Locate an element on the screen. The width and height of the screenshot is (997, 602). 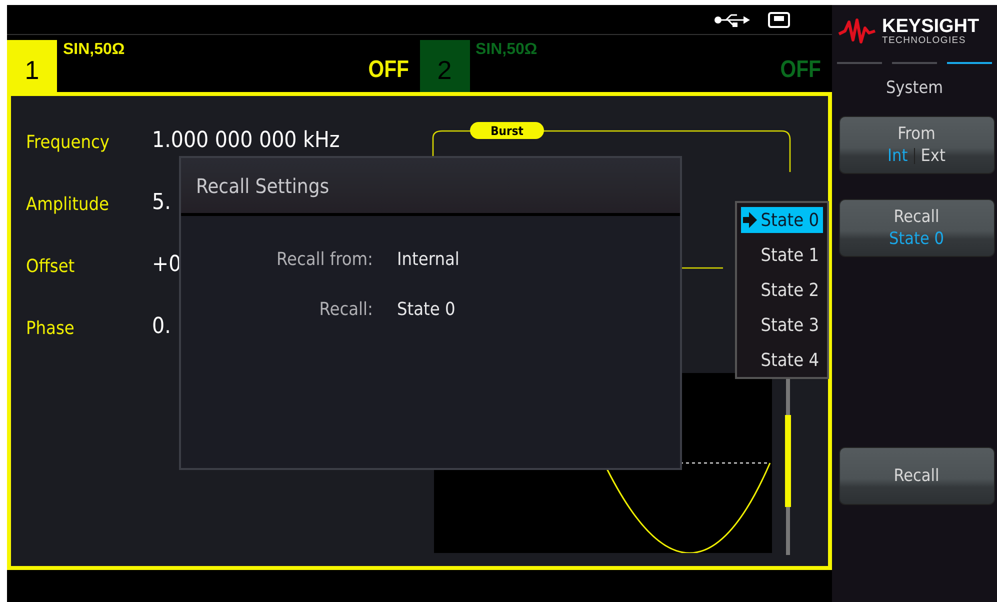
logo-subtitle: TECHNOLOGIES is located at coordinates (924, 41).